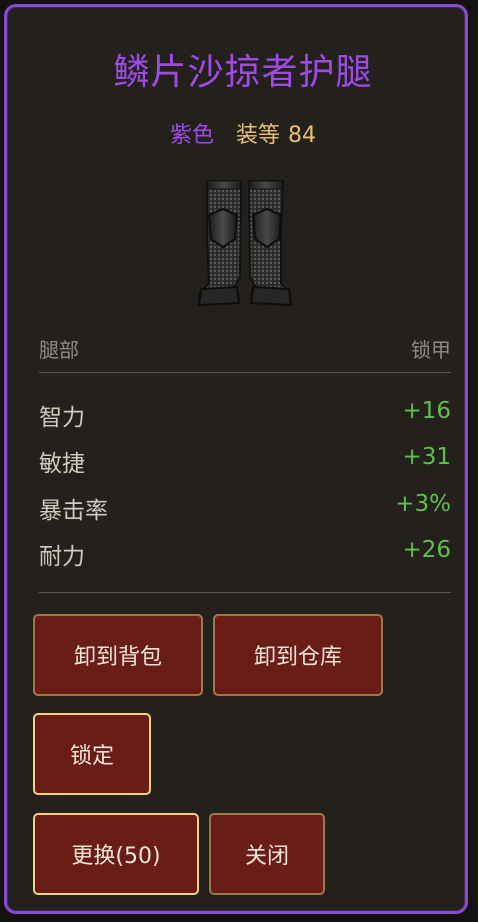  Describe the element at coordinates (245, 348) in the screenshot. I see `item-meta-row: 腿部 锁甲` at that location.